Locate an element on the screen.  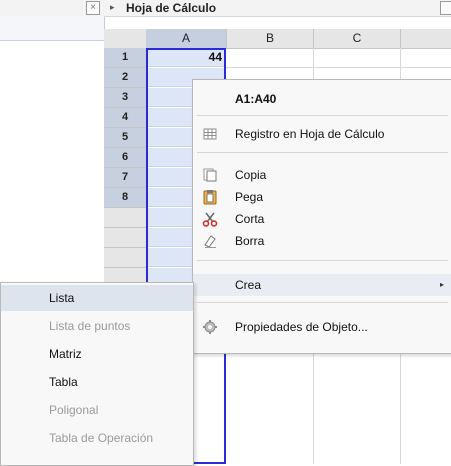
column-header-c: C is located at coordinates (357, 39).